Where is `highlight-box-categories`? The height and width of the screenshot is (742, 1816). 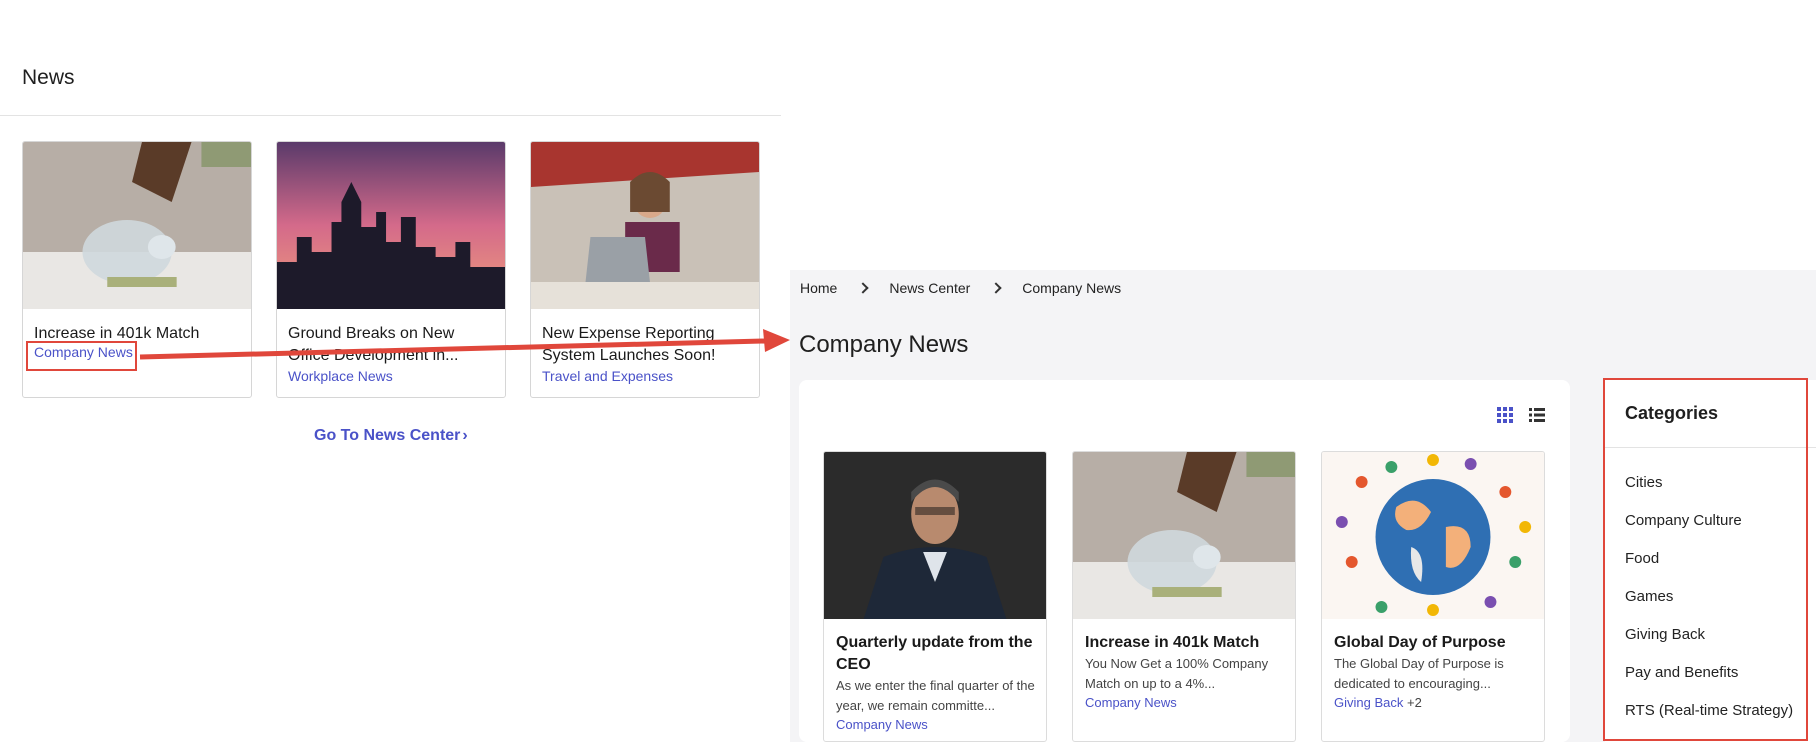 highlight-box-categories is located at coordinates (1705, 559).